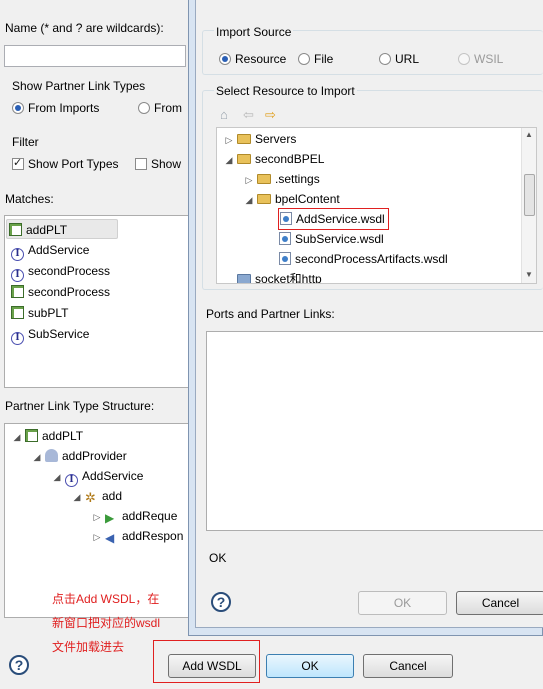  What do you see at coordinates (529, 134) in the screenshot?
I see `scroll-up-icon: ▲` at bounding box center [529, 134].